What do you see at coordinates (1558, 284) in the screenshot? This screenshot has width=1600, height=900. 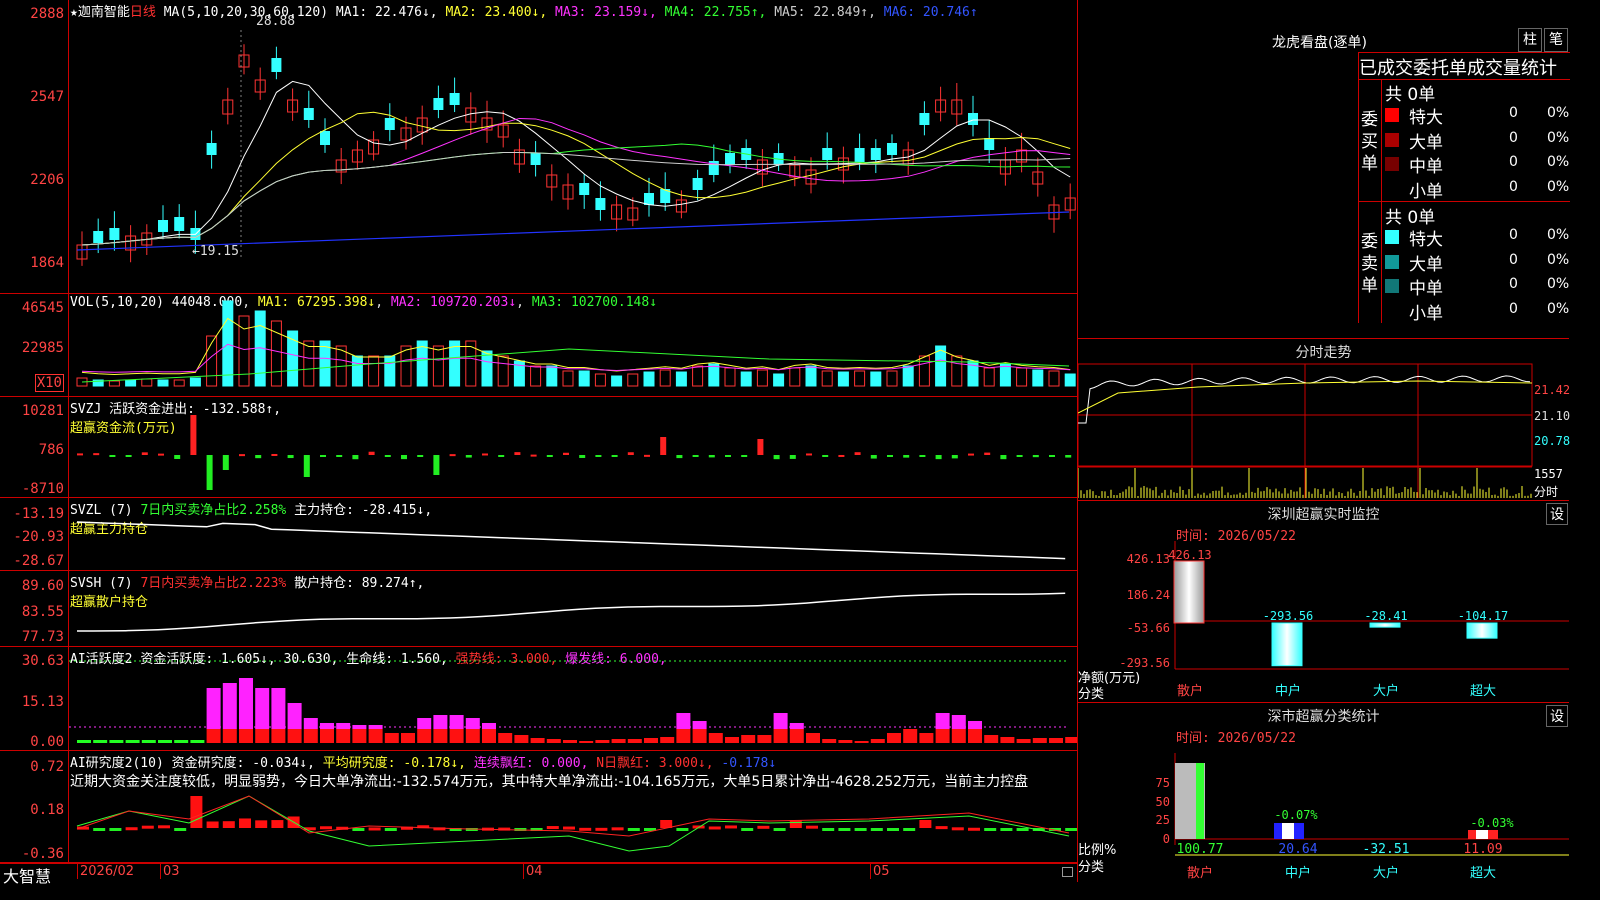 I see `order-percent: 0%` at bounding box center [1558, 284].